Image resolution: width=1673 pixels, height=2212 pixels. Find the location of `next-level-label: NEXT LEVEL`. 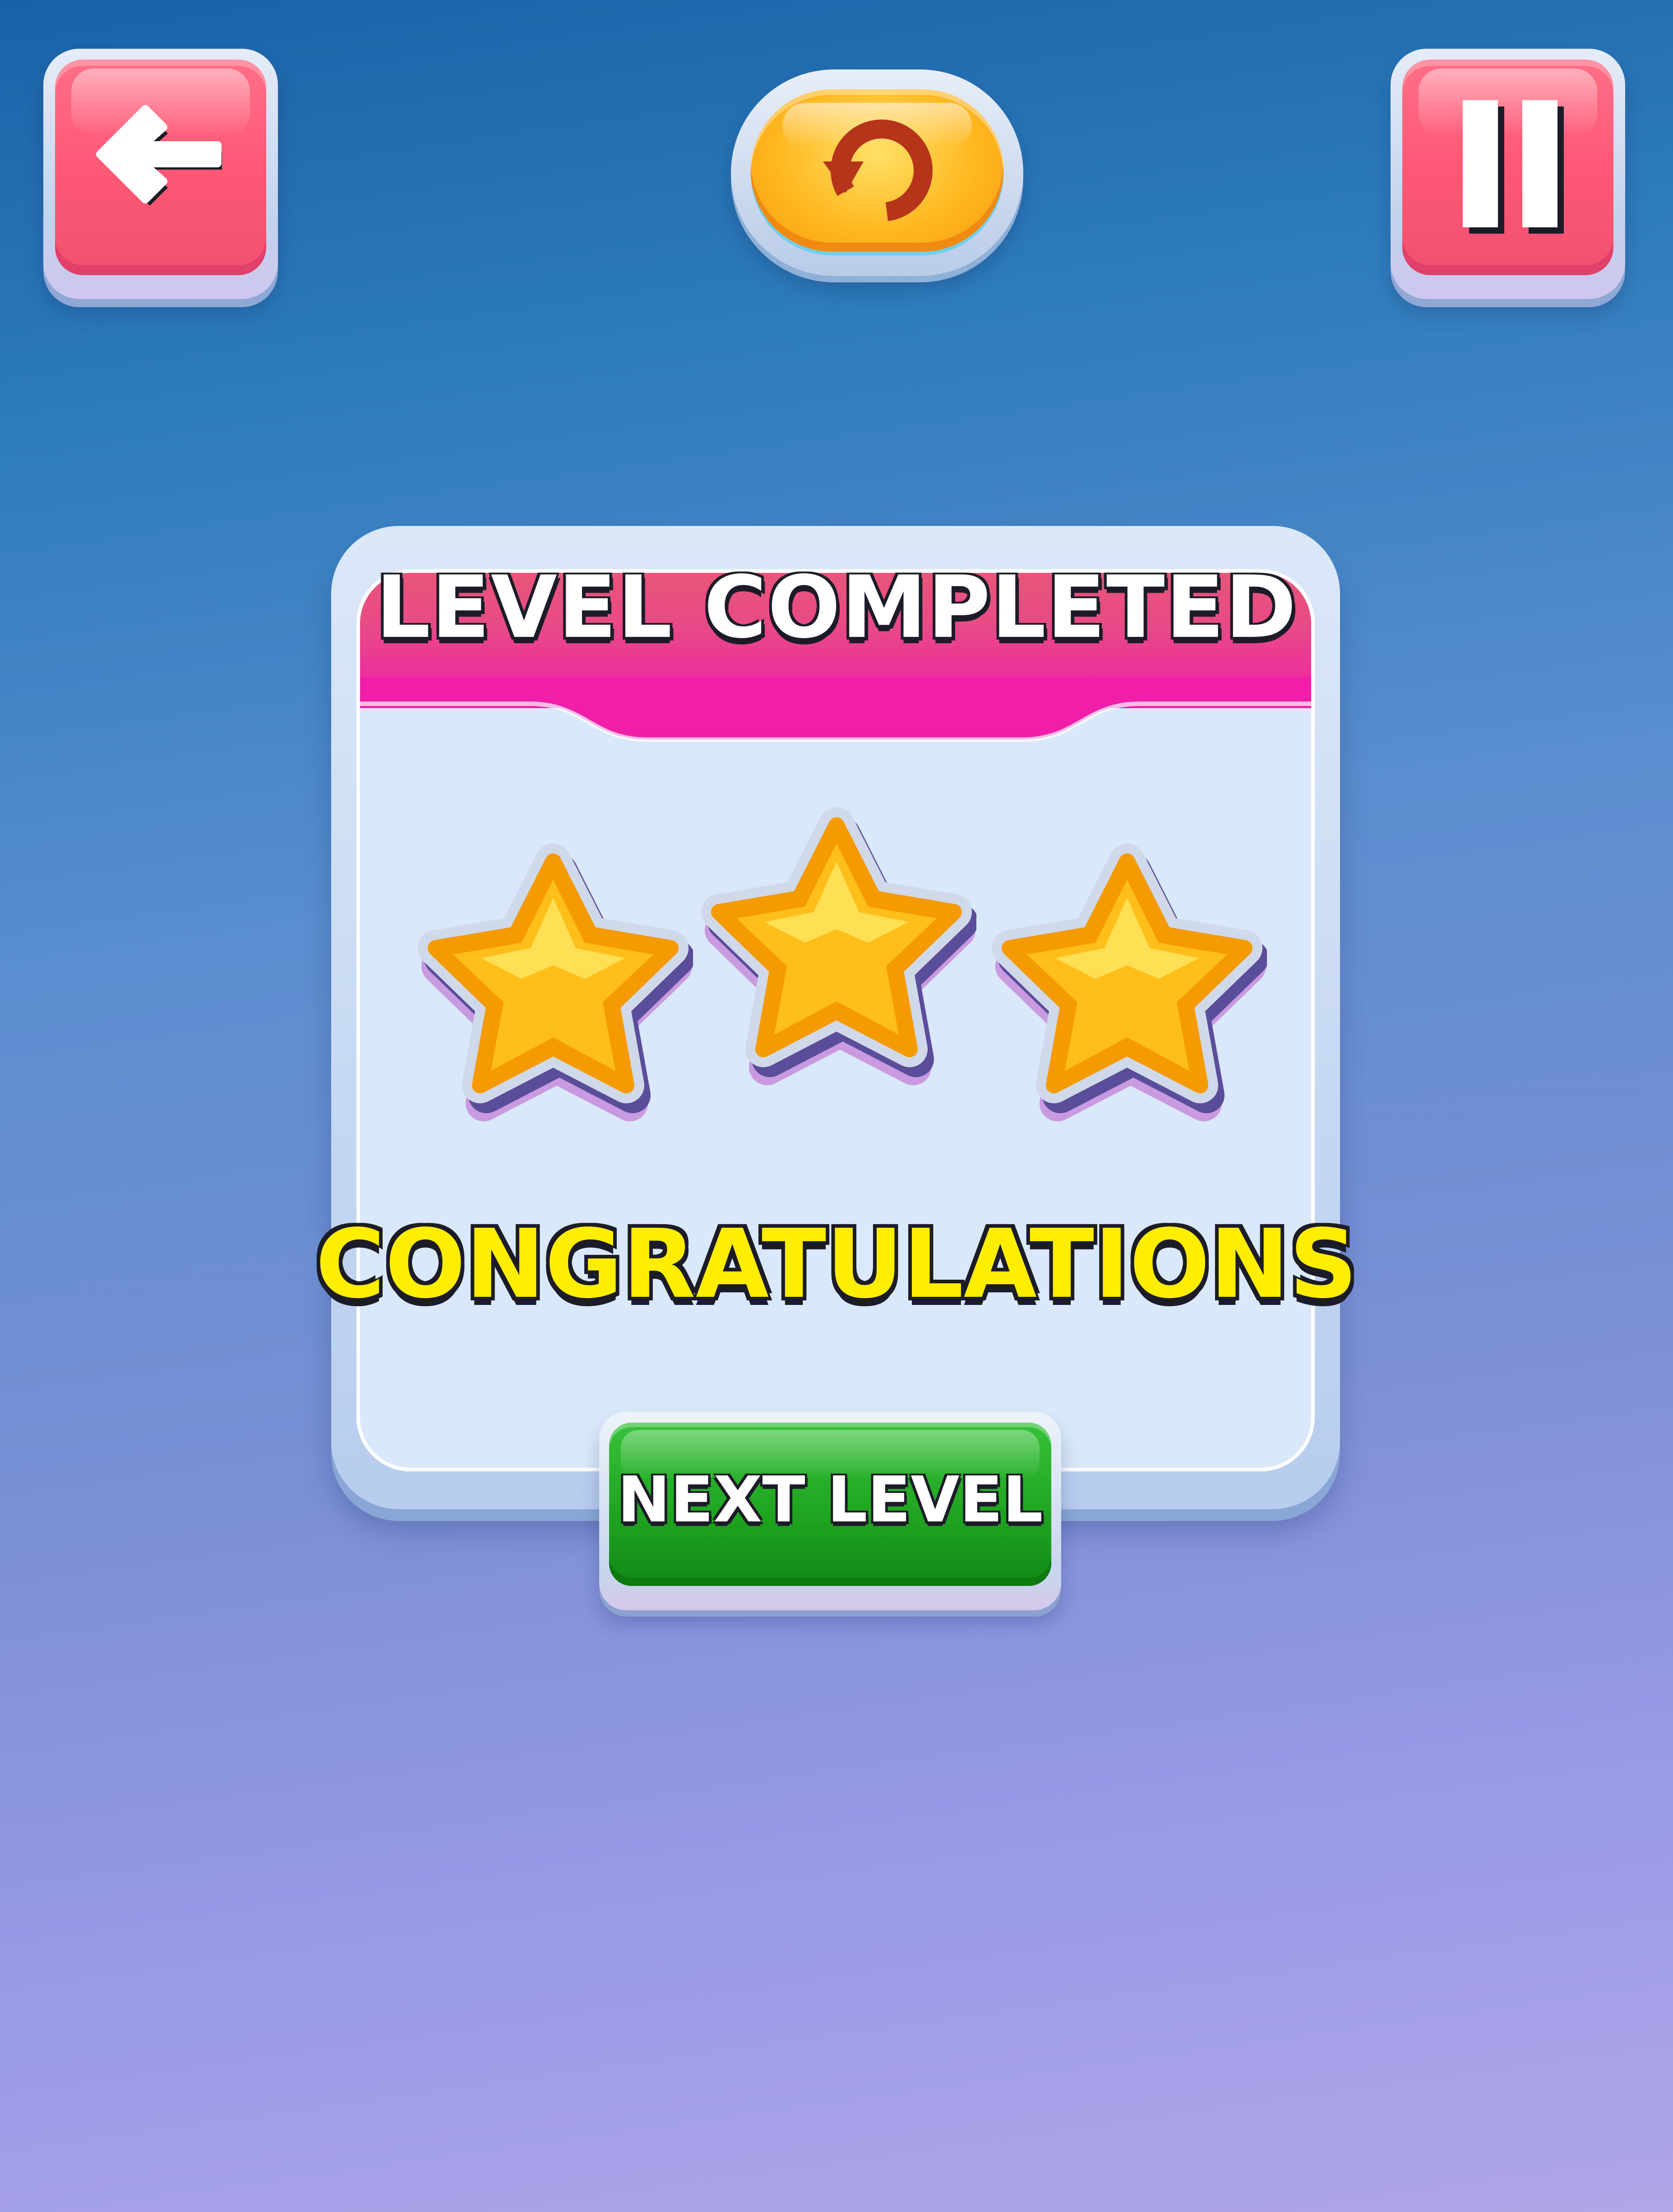

next-level-label: NEXT LEVEL is located at coordinates (830, 1500).